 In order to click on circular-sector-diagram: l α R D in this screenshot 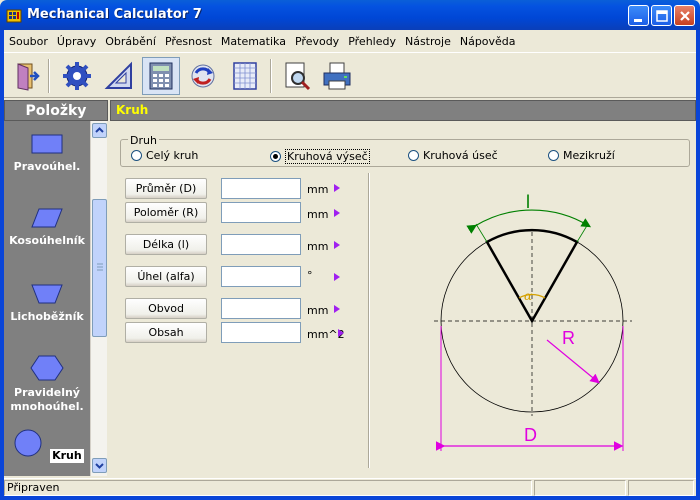, I will do `click(533, 321)`.